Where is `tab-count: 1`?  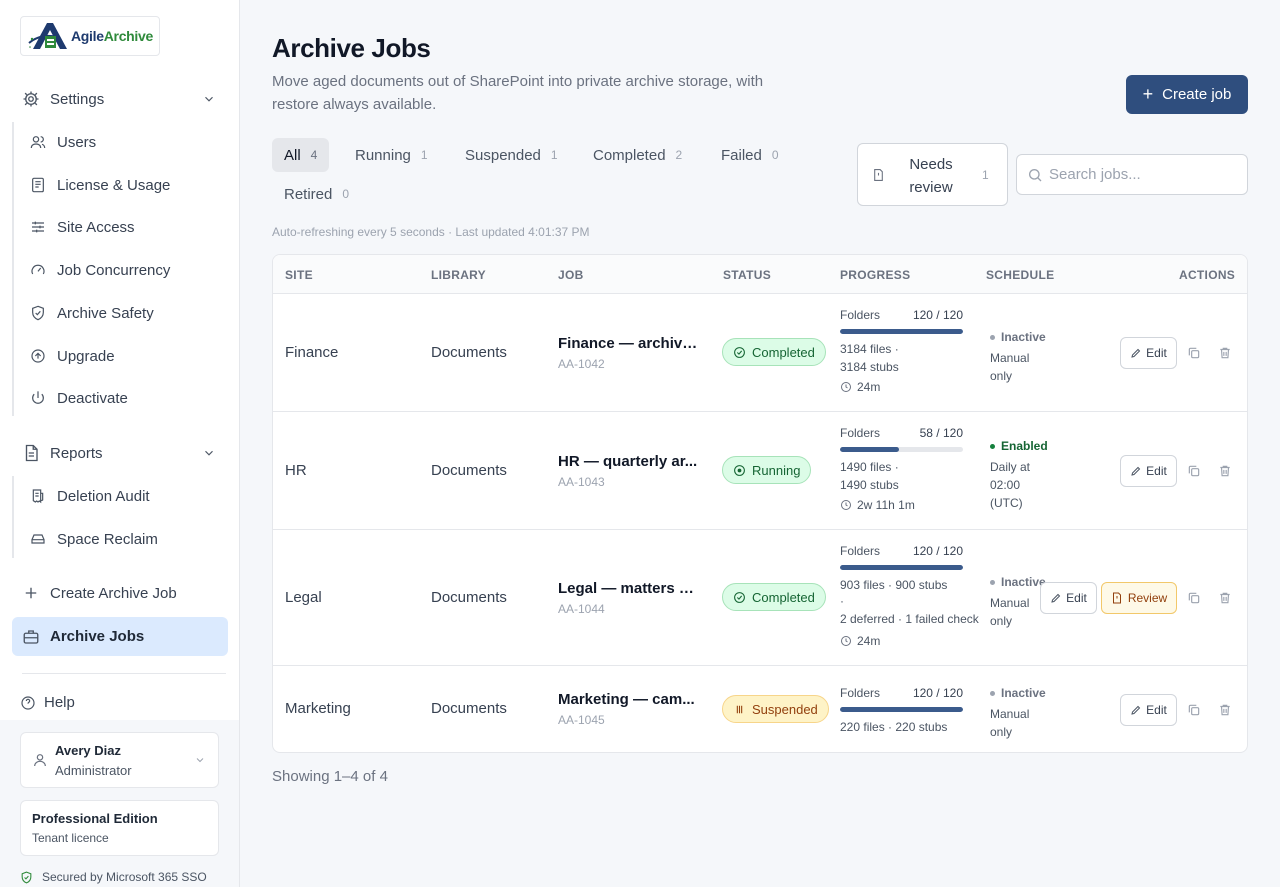
tab-count: 1 is located at coordinates (554, 155).